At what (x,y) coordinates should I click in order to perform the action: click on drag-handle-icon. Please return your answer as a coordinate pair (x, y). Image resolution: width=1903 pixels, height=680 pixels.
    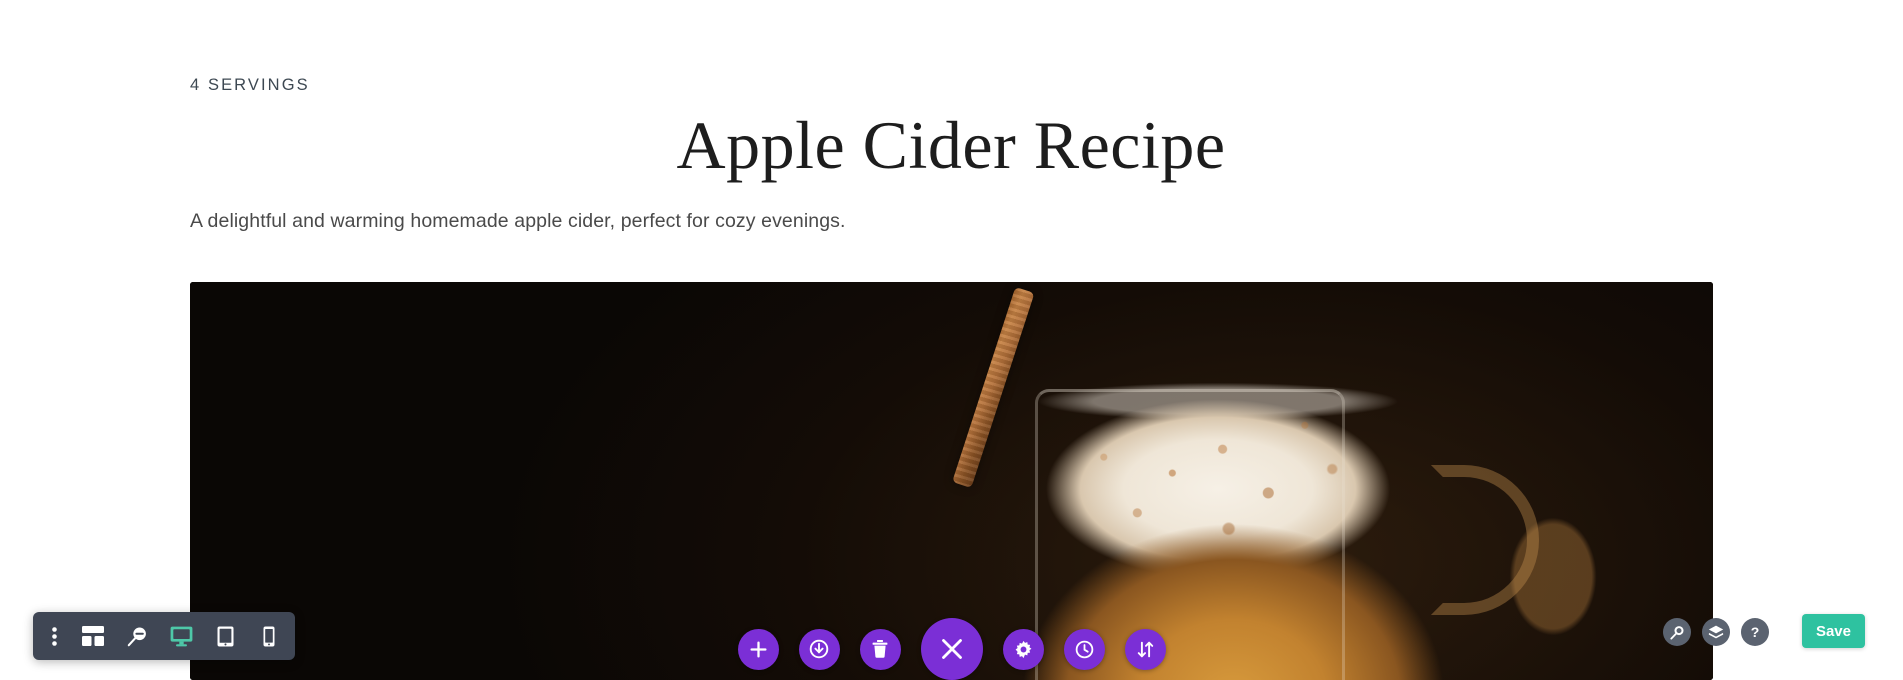
    Looking at the image, I should click on (54, 636).